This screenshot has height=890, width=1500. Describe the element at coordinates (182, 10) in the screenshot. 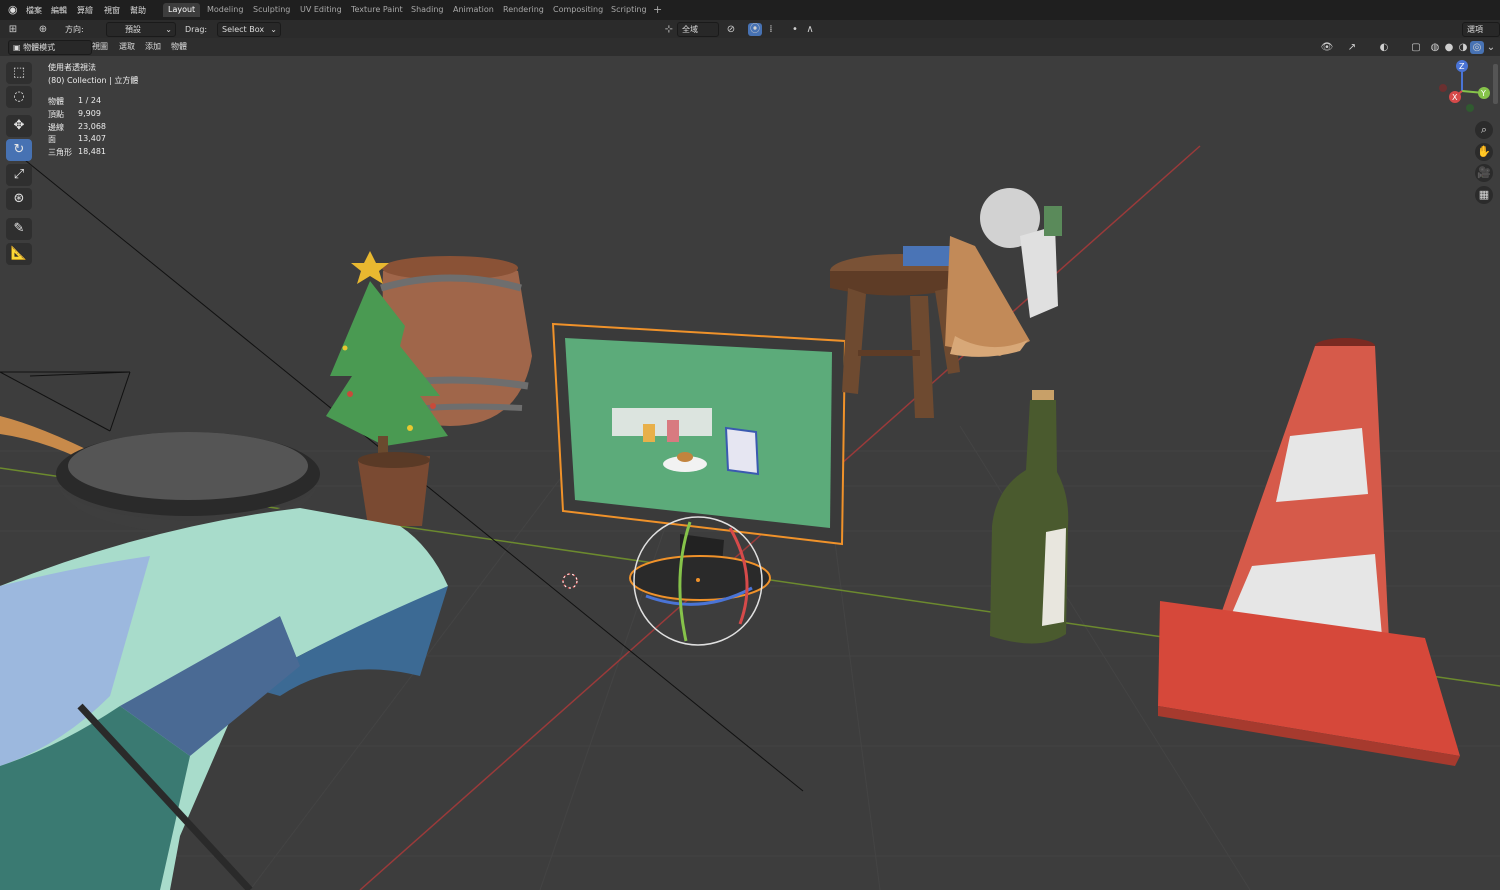

I see `tab-layout: Layout` at that location.